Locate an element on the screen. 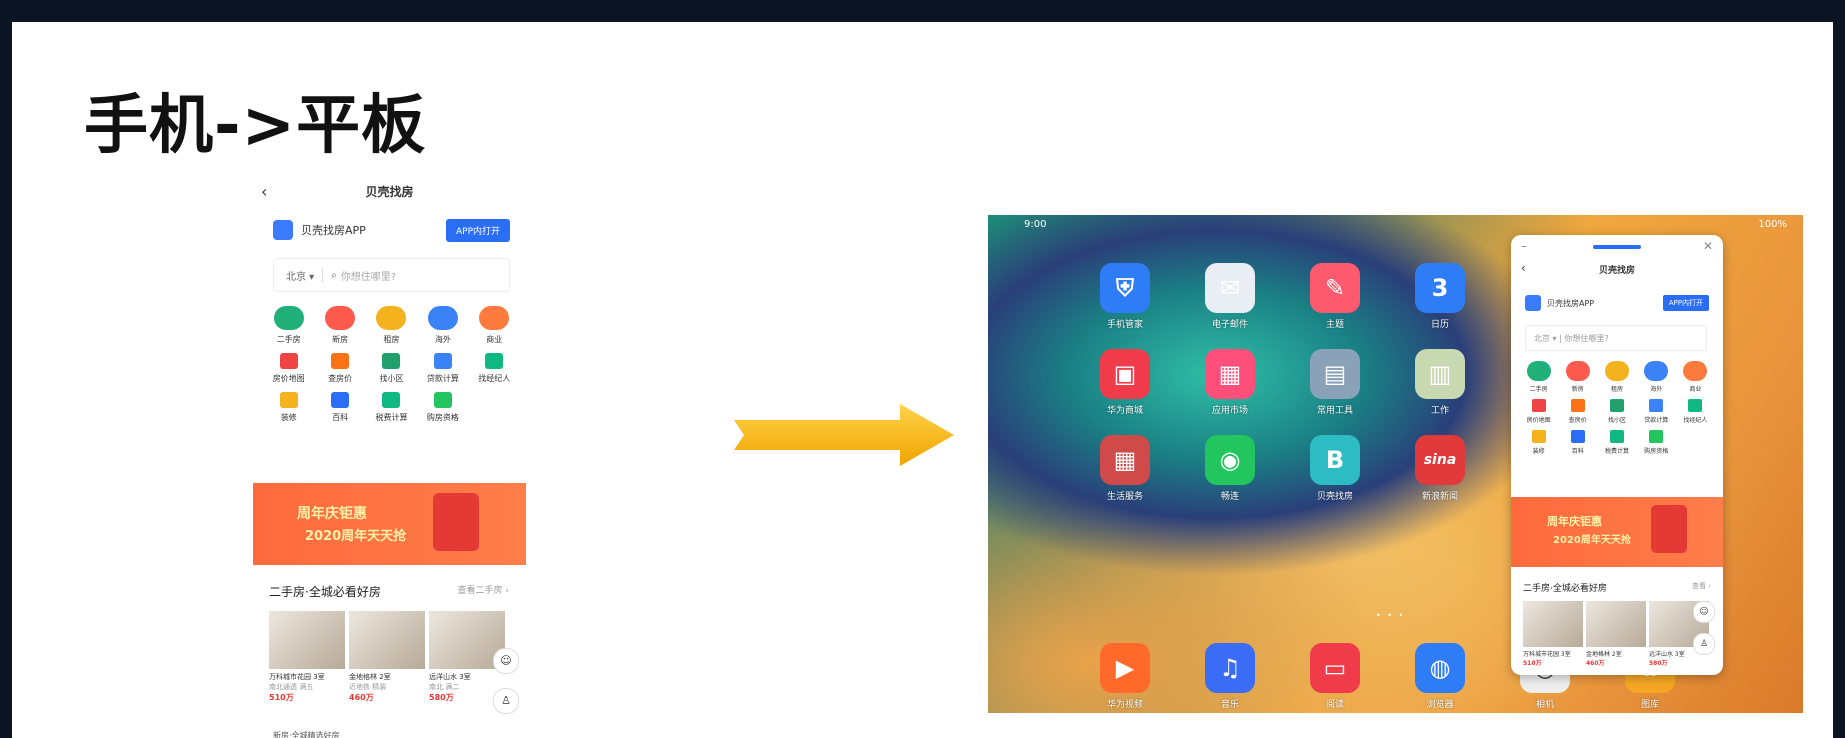 This screenshot has height=738, width=1845. category-item: 找经纪人 is located at coordinates (494, 368).